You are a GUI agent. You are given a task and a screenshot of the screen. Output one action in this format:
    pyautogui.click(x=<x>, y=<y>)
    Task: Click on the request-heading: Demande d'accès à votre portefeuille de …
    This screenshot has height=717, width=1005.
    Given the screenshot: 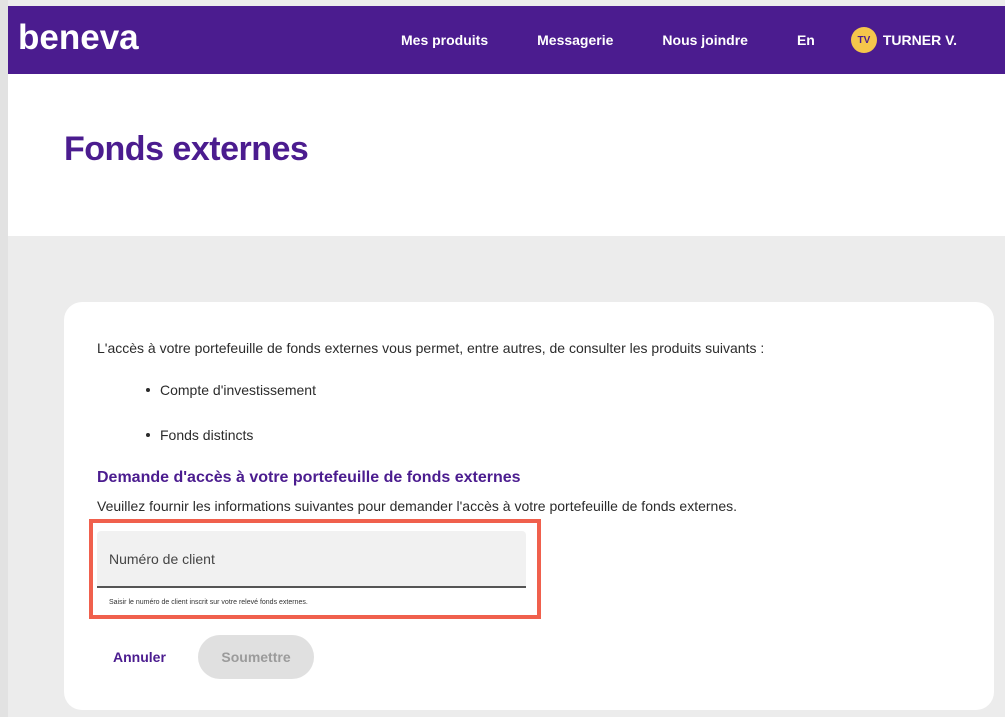 What is the action you would take?
    pyautogui.click(x=309, y=477)
    